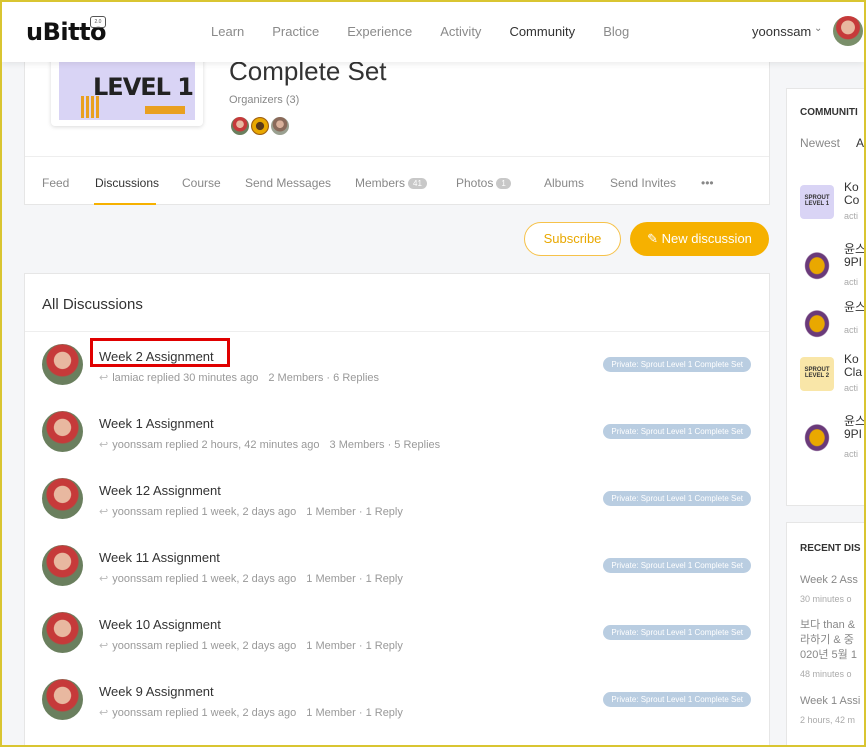 This screenshot has height=747, width=866. Describe the element at coordinates (654, 238) in the screenshot. I see `edit-icon: ✎` at that location.